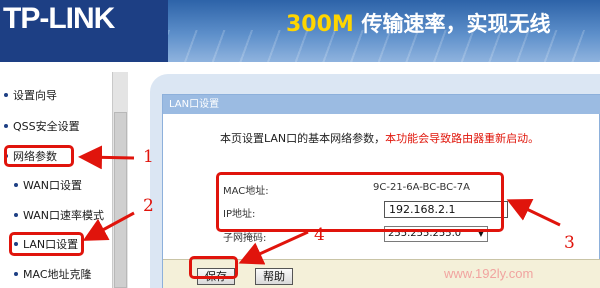 The width and height of the screenshot is (600, 288). I want to click on slogan-speed: 300M, so click(320, 24).